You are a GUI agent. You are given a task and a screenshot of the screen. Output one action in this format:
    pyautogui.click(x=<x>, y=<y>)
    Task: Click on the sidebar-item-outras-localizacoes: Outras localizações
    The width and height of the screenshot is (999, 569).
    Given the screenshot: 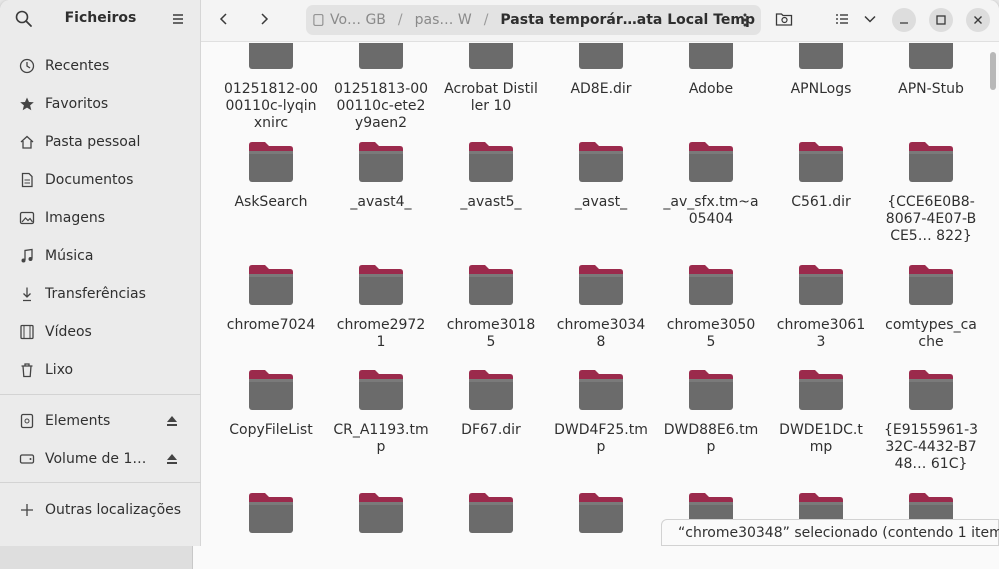 What is the action you would take?
    pyautogui.click(x=101, y=510)
    